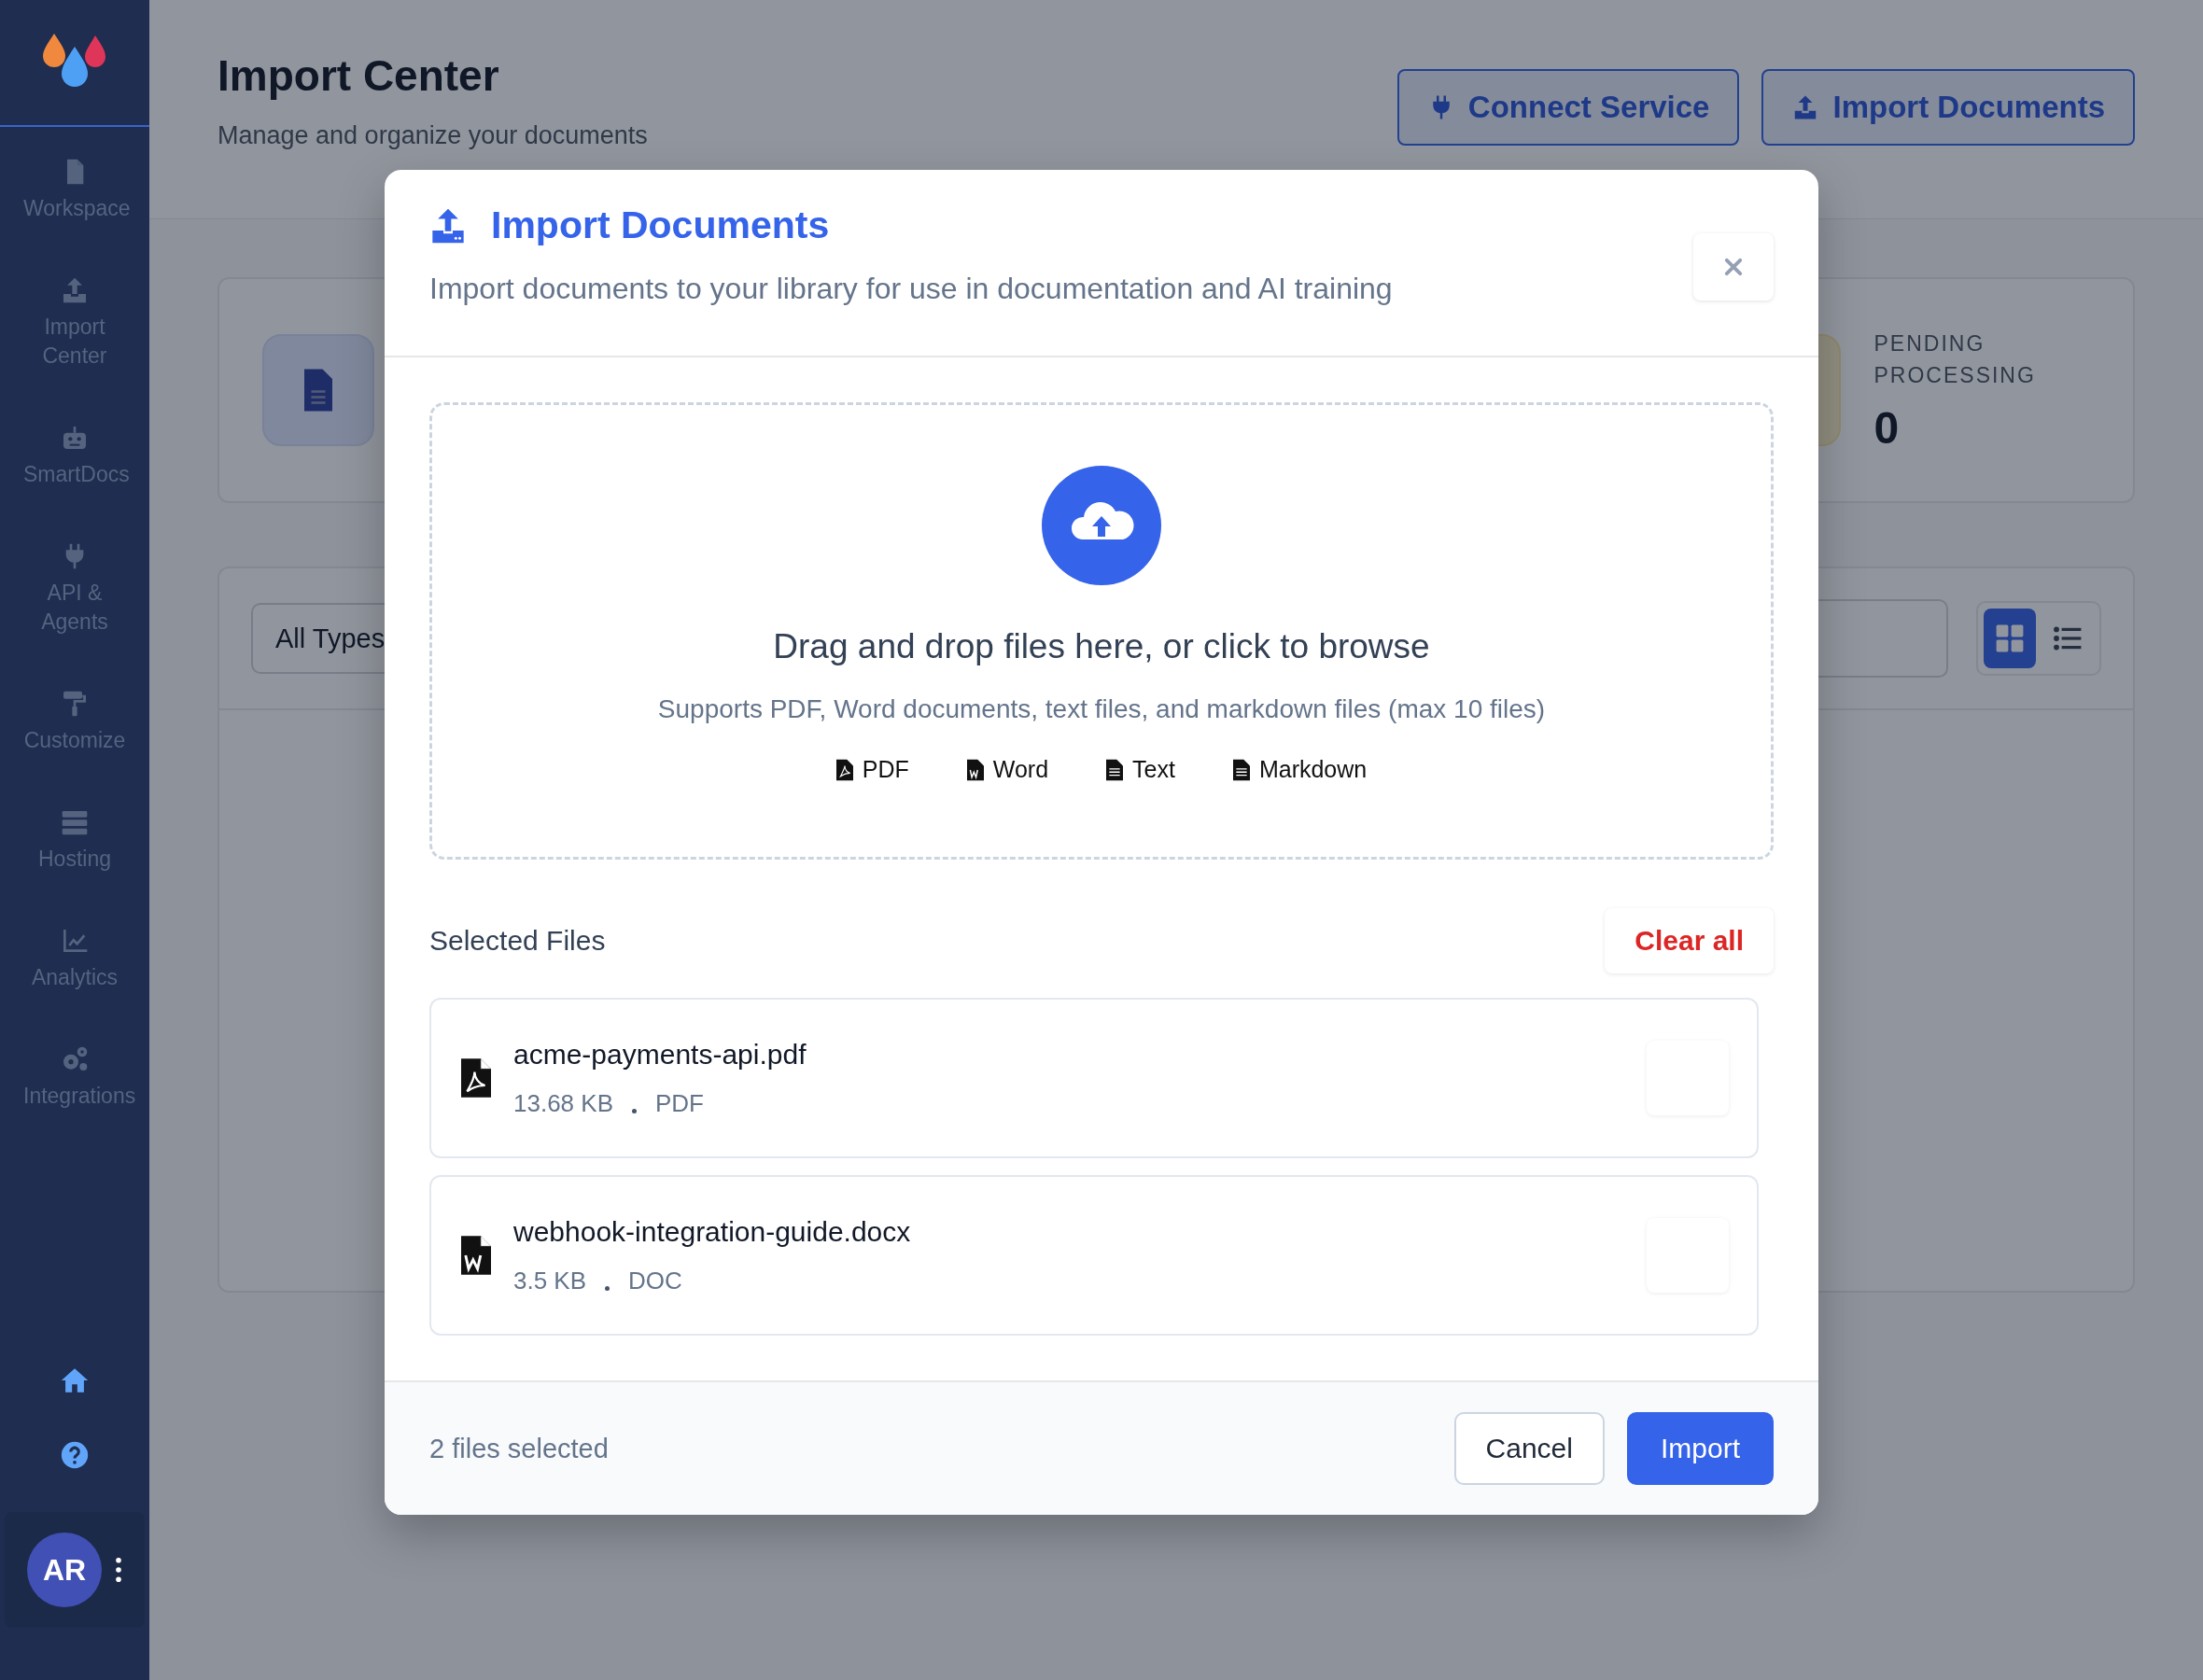 The height and width of the screenshot is (1680, 2203). I want to click on selection-count: 2 files selected, so click(519, 1448).